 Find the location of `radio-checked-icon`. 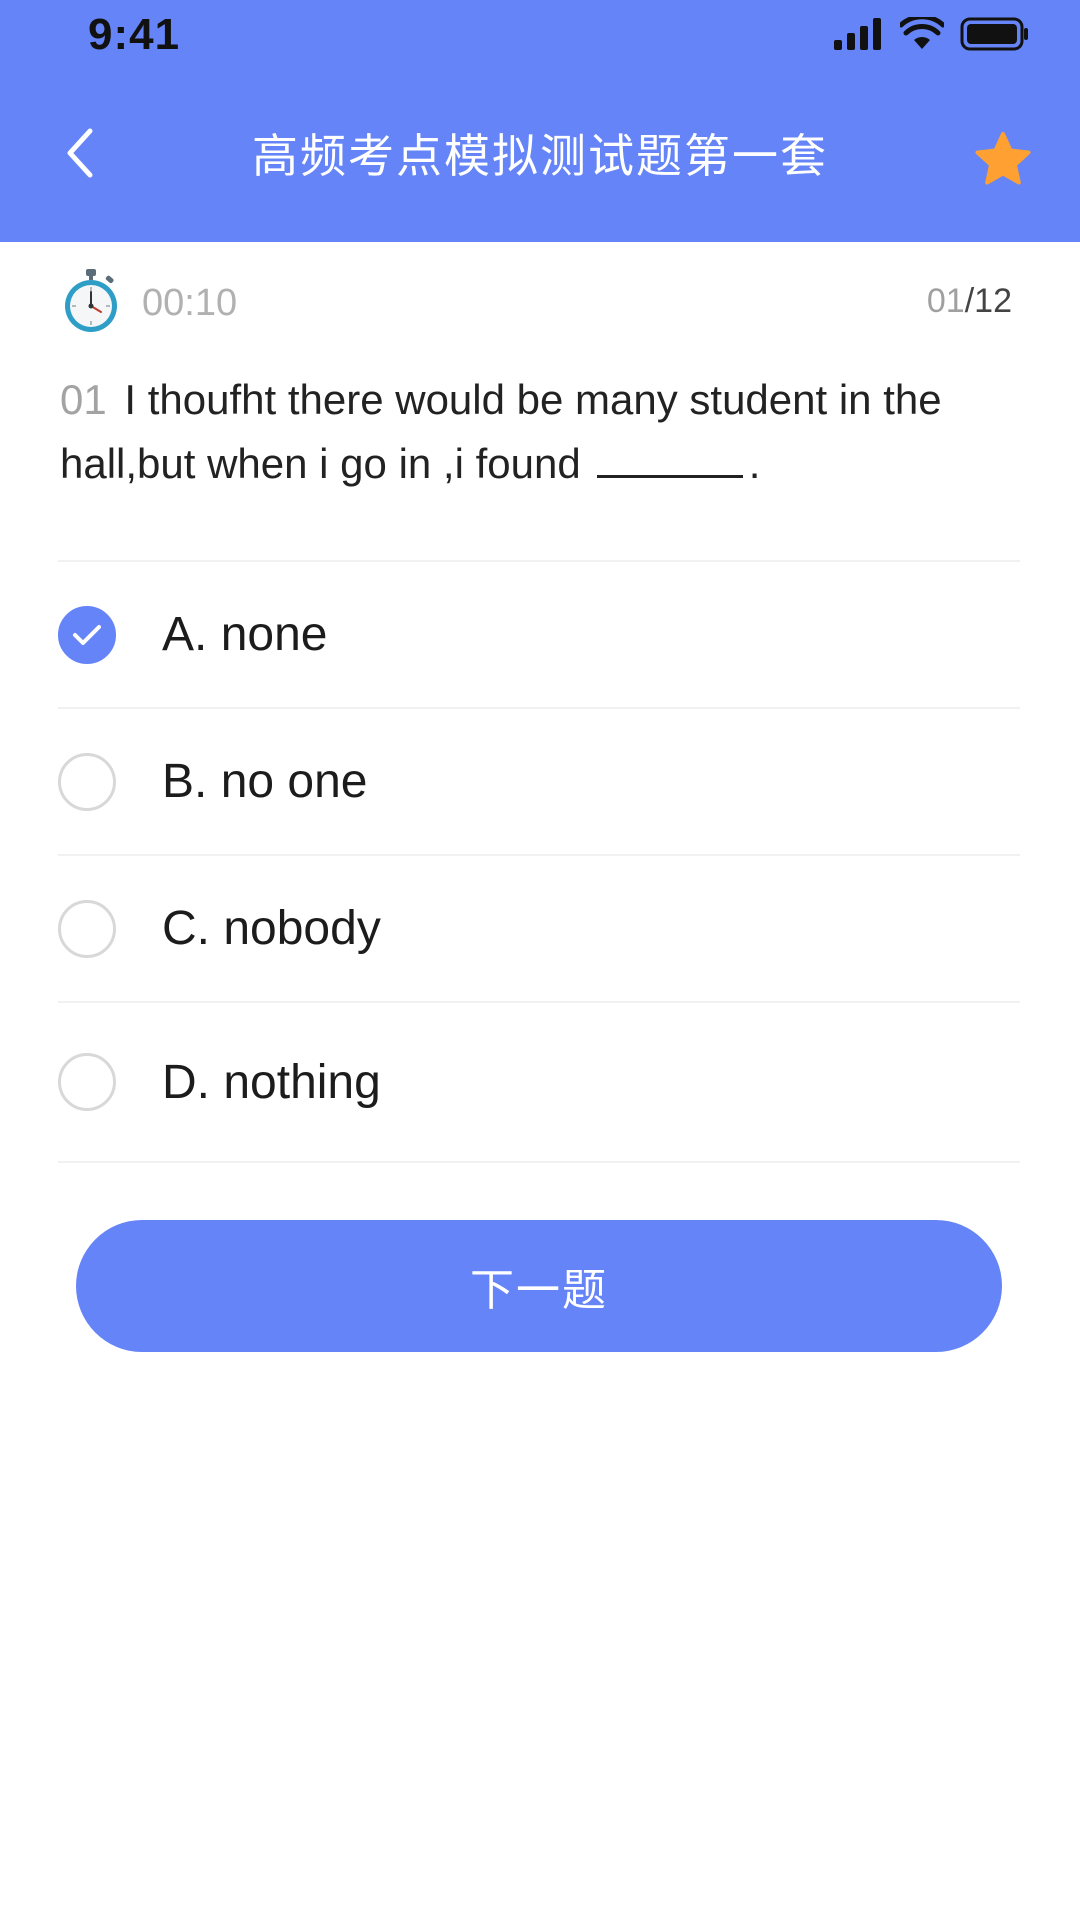

radio-checked-icon is located at coordinates (87, 634).